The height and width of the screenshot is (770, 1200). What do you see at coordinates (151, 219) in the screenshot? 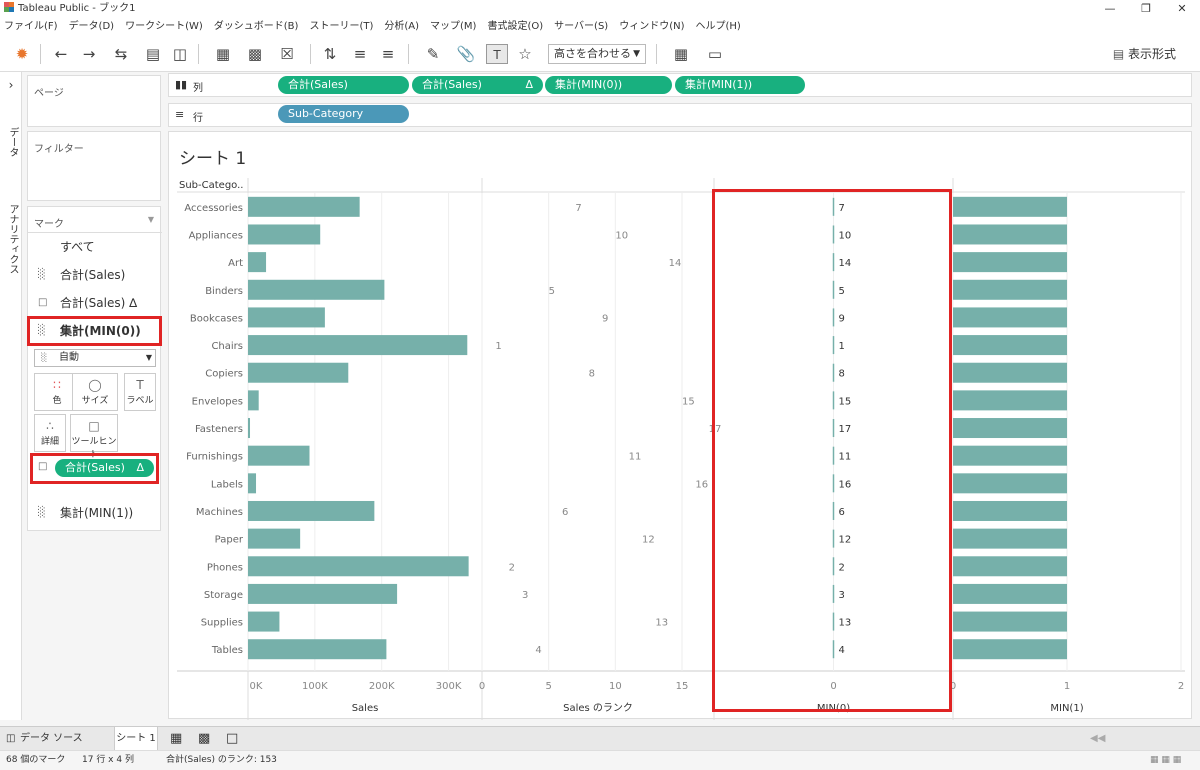
I see `marks-menu-icon: ▼` at bounding box center [151, 219].